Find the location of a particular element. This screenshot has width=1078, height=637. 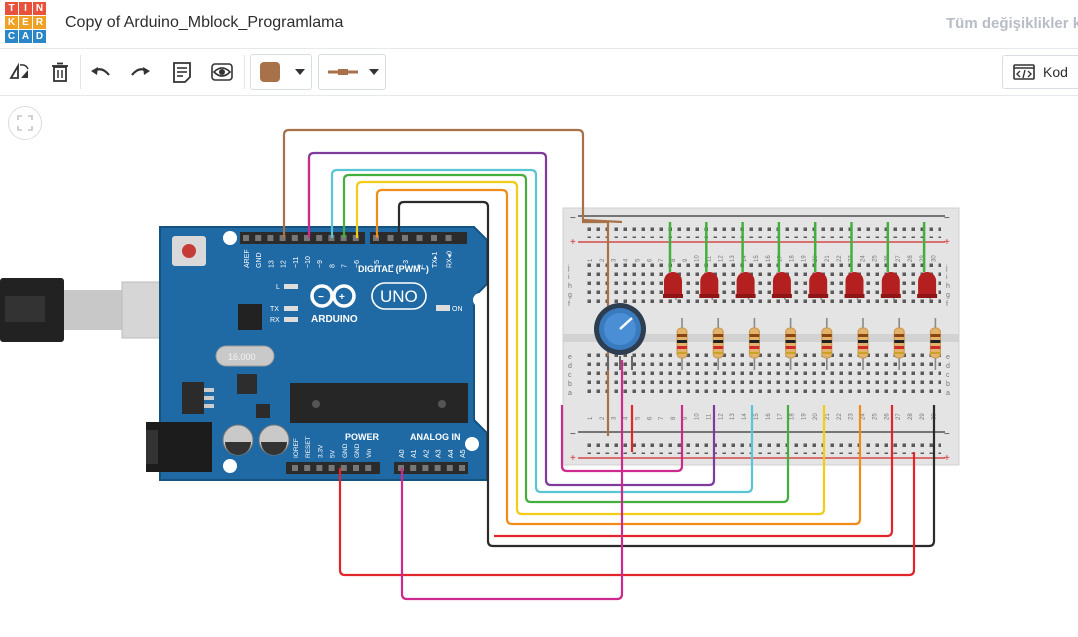

svg-text: 16.000 is located at coordinates (242, 357).